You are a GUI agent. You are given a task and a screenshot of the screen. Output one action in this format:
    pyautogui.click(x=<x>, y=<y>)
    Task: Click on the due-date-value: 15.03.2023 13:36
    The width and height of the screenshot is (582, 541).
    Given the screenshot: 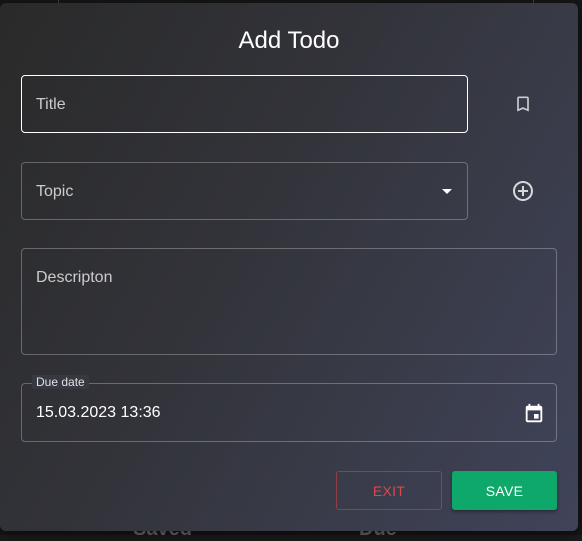 What is the action you would take?
    pyautogui.click(x=98, y=413)
    